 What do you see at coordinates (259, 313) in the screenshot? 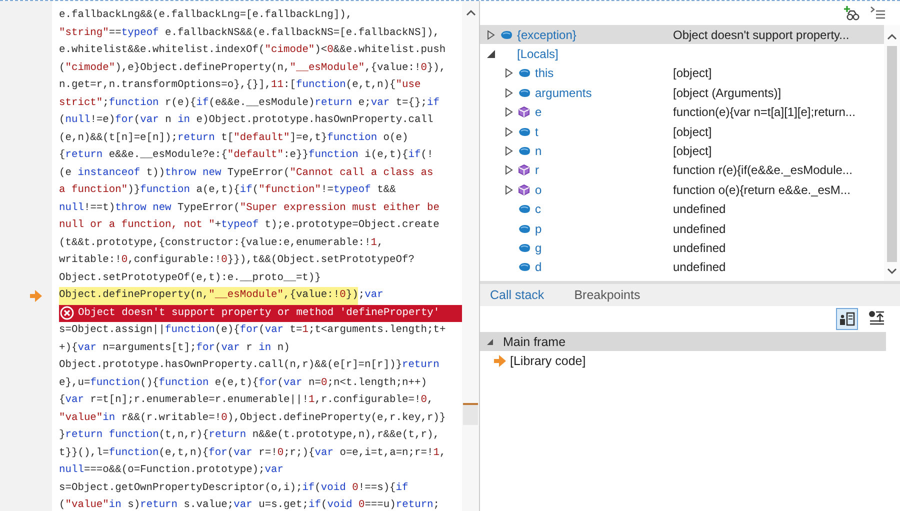
I see `error-message: Object doesn't support property or method 'defineProperty'` at bounding box center [259, 313].